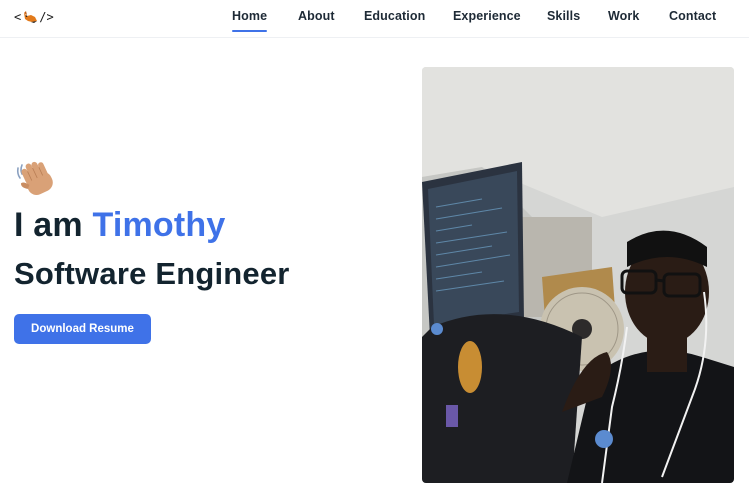 This screenshot has height=497, width=749. Describe the element at coordinates (48, 225) in the screenshot. I see `headline-intro: I am` at that location.